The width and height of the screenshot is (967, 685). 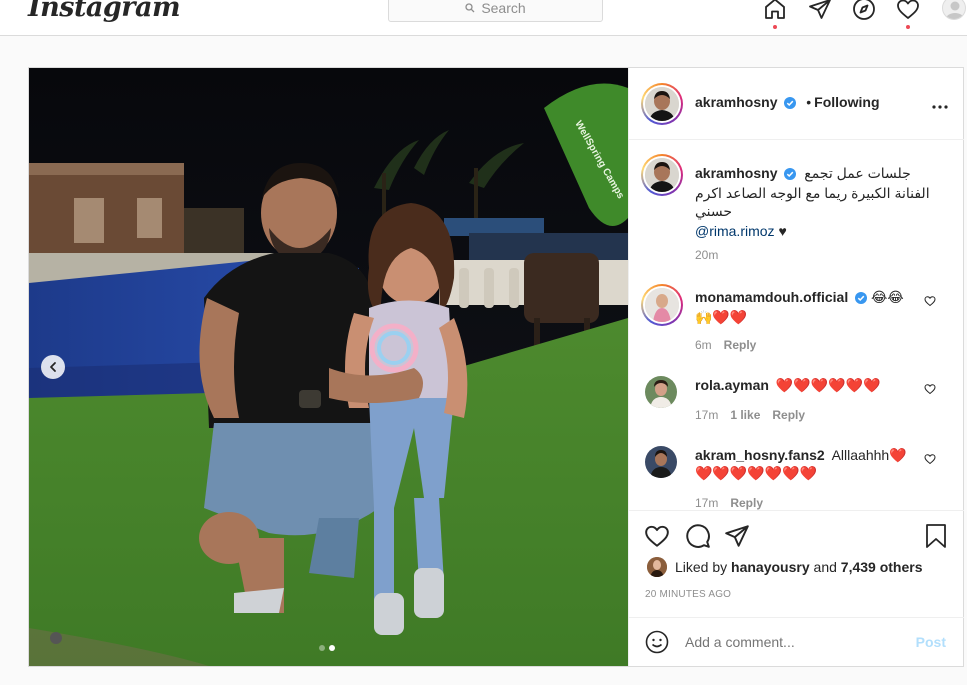 I want to click on carousel-prev-button, so click(x=53, y=367).